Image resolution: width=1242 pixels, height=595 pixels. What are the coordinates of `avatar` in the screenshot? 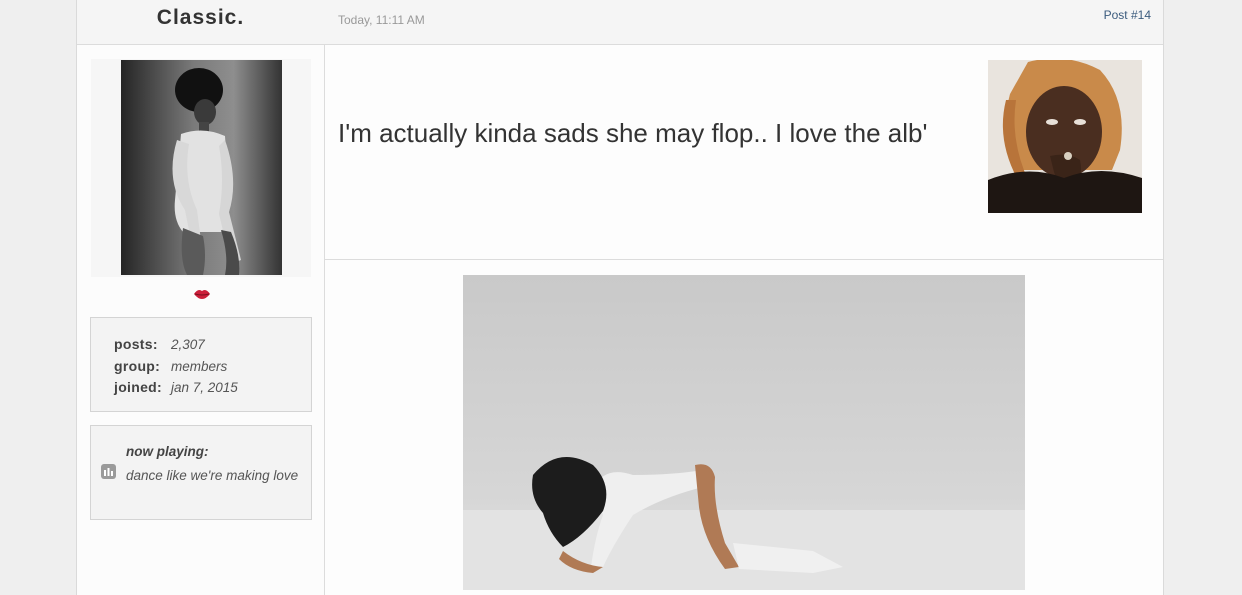 It's located at (201, 167).